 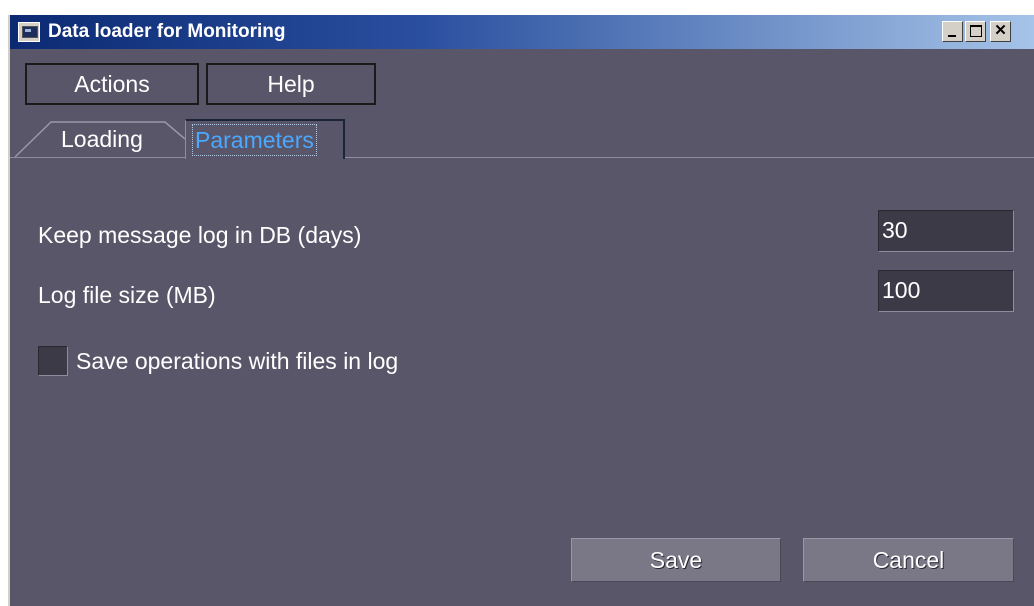 What do you see at coordinates (254, 140) in the screenshot?
I see `tab-parameters-label: Parameters` at bounding box center [254, 140].